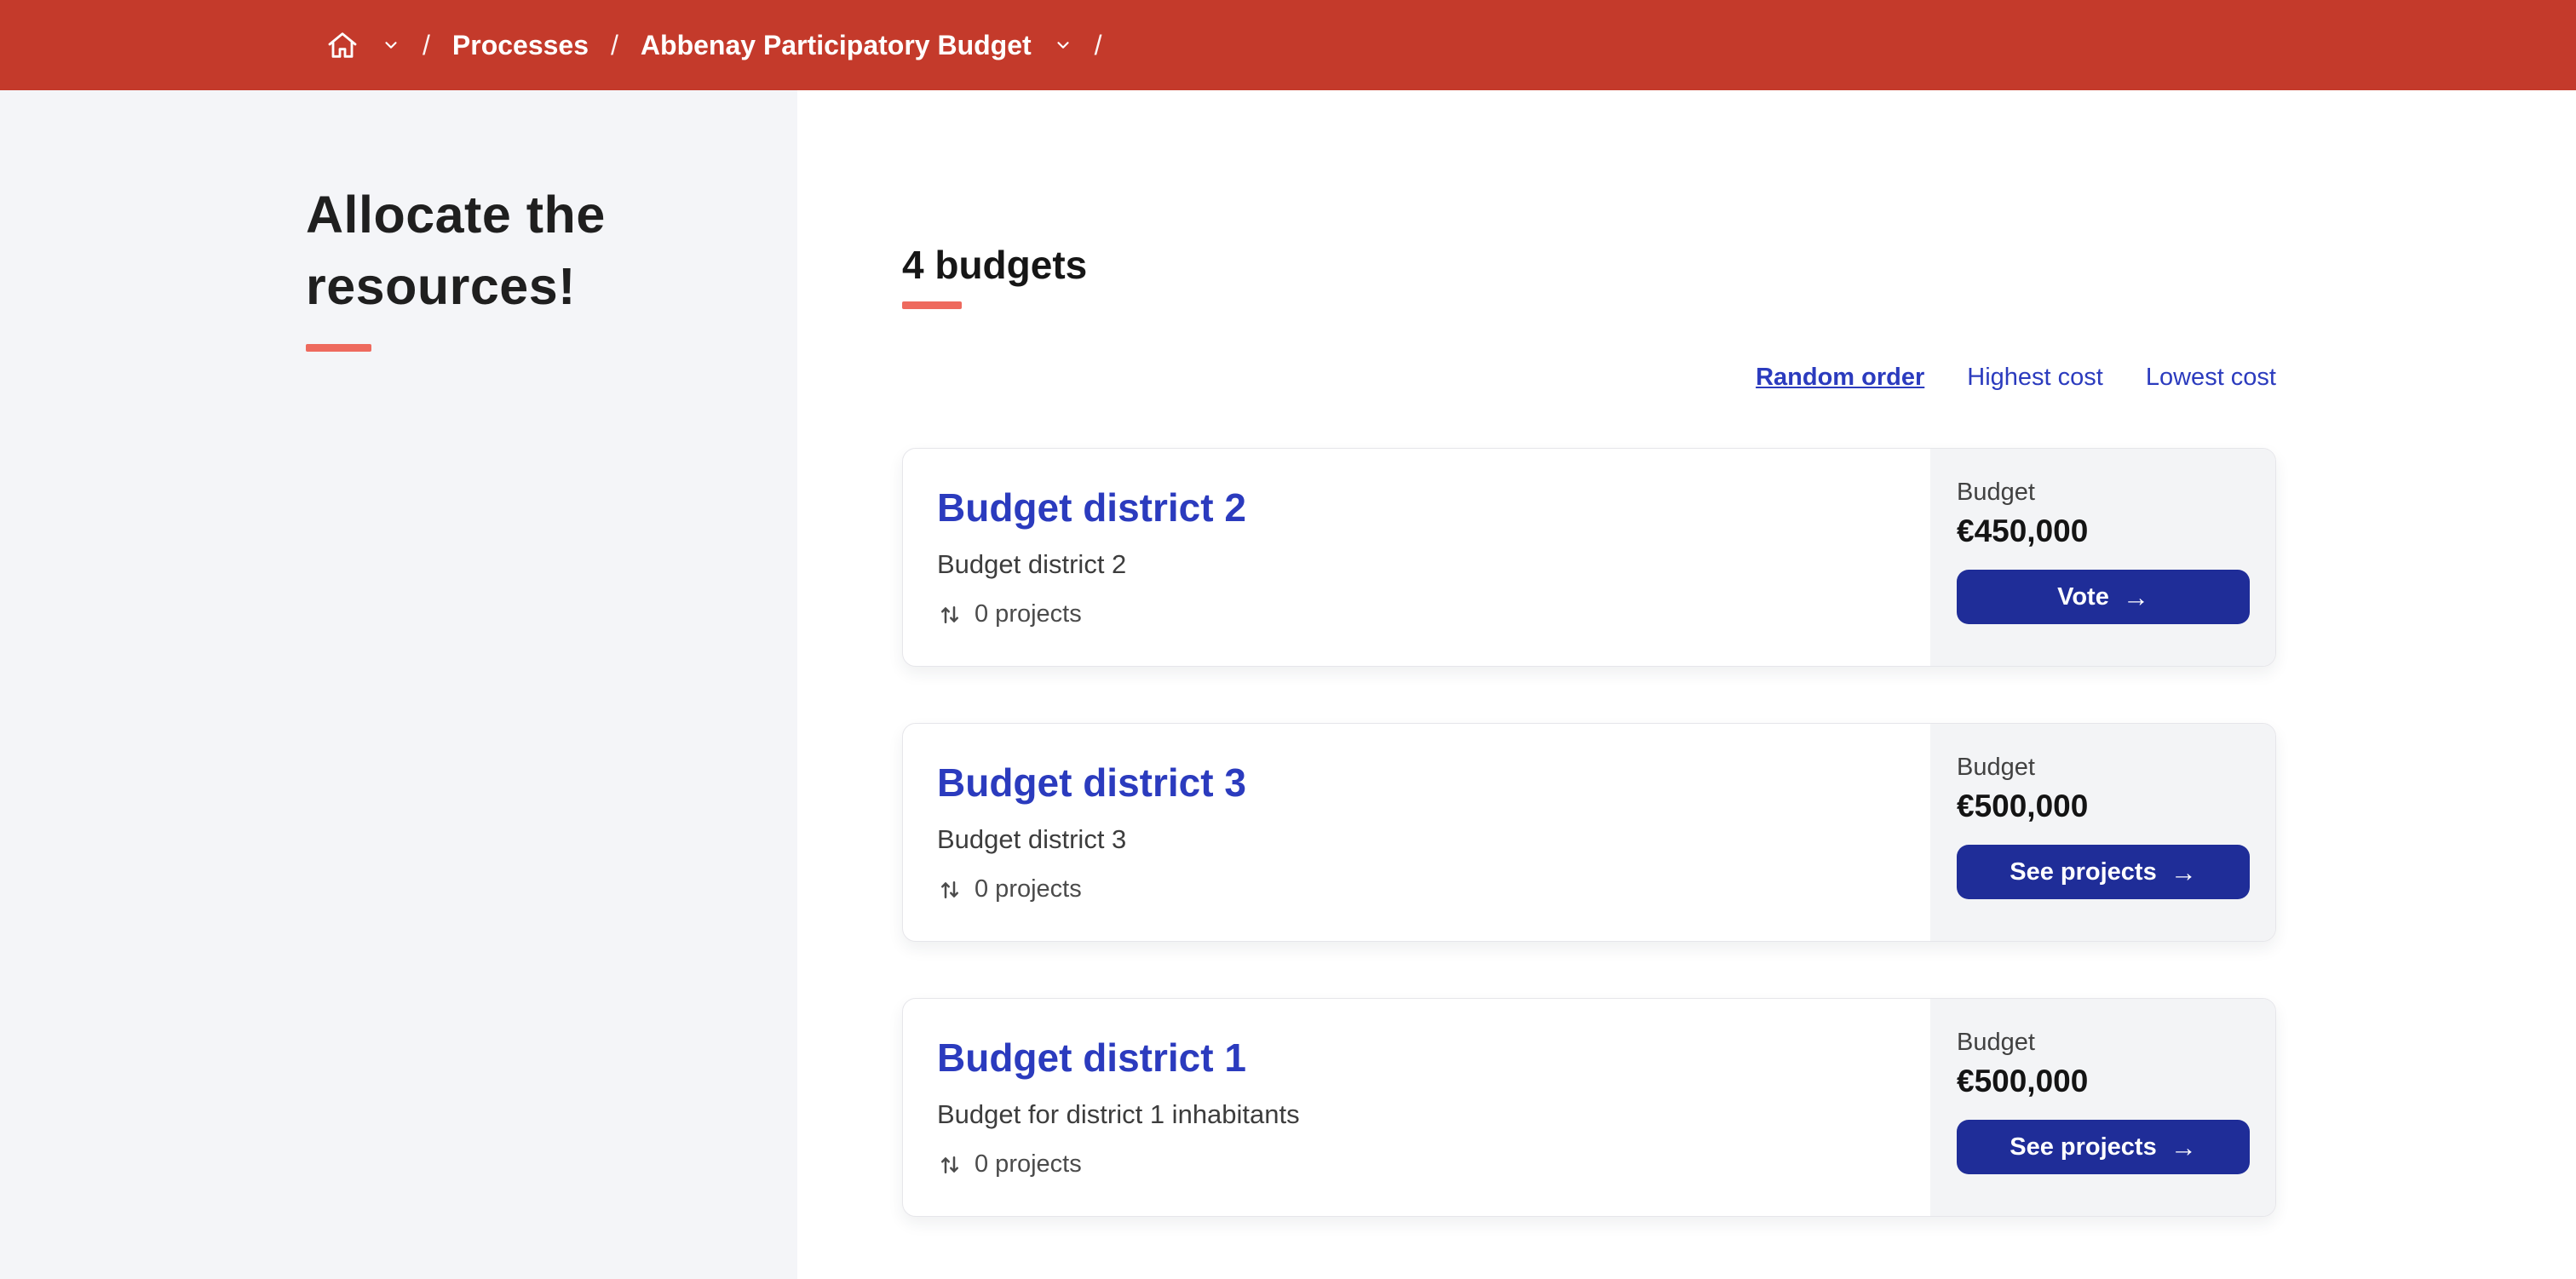  Describe the element at coordinates (1589, 378) in the screenshot. I see `sort-options: Random order Highest cost Lowest cost` at that location.